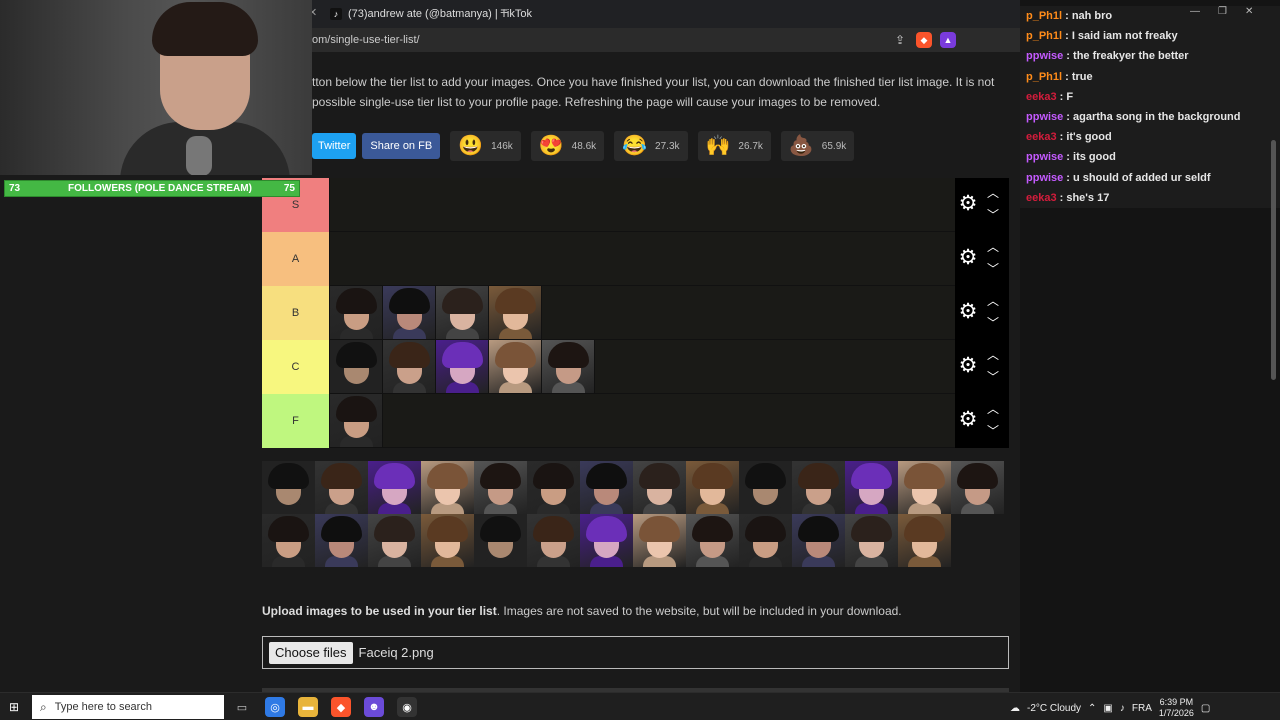 The width and height of the screenshot is (1280, 720). What do you see at coordinates (485, 146) in the screenshot?
I see `reaction-button: 😃 146k` at bounding box center [485, 146].